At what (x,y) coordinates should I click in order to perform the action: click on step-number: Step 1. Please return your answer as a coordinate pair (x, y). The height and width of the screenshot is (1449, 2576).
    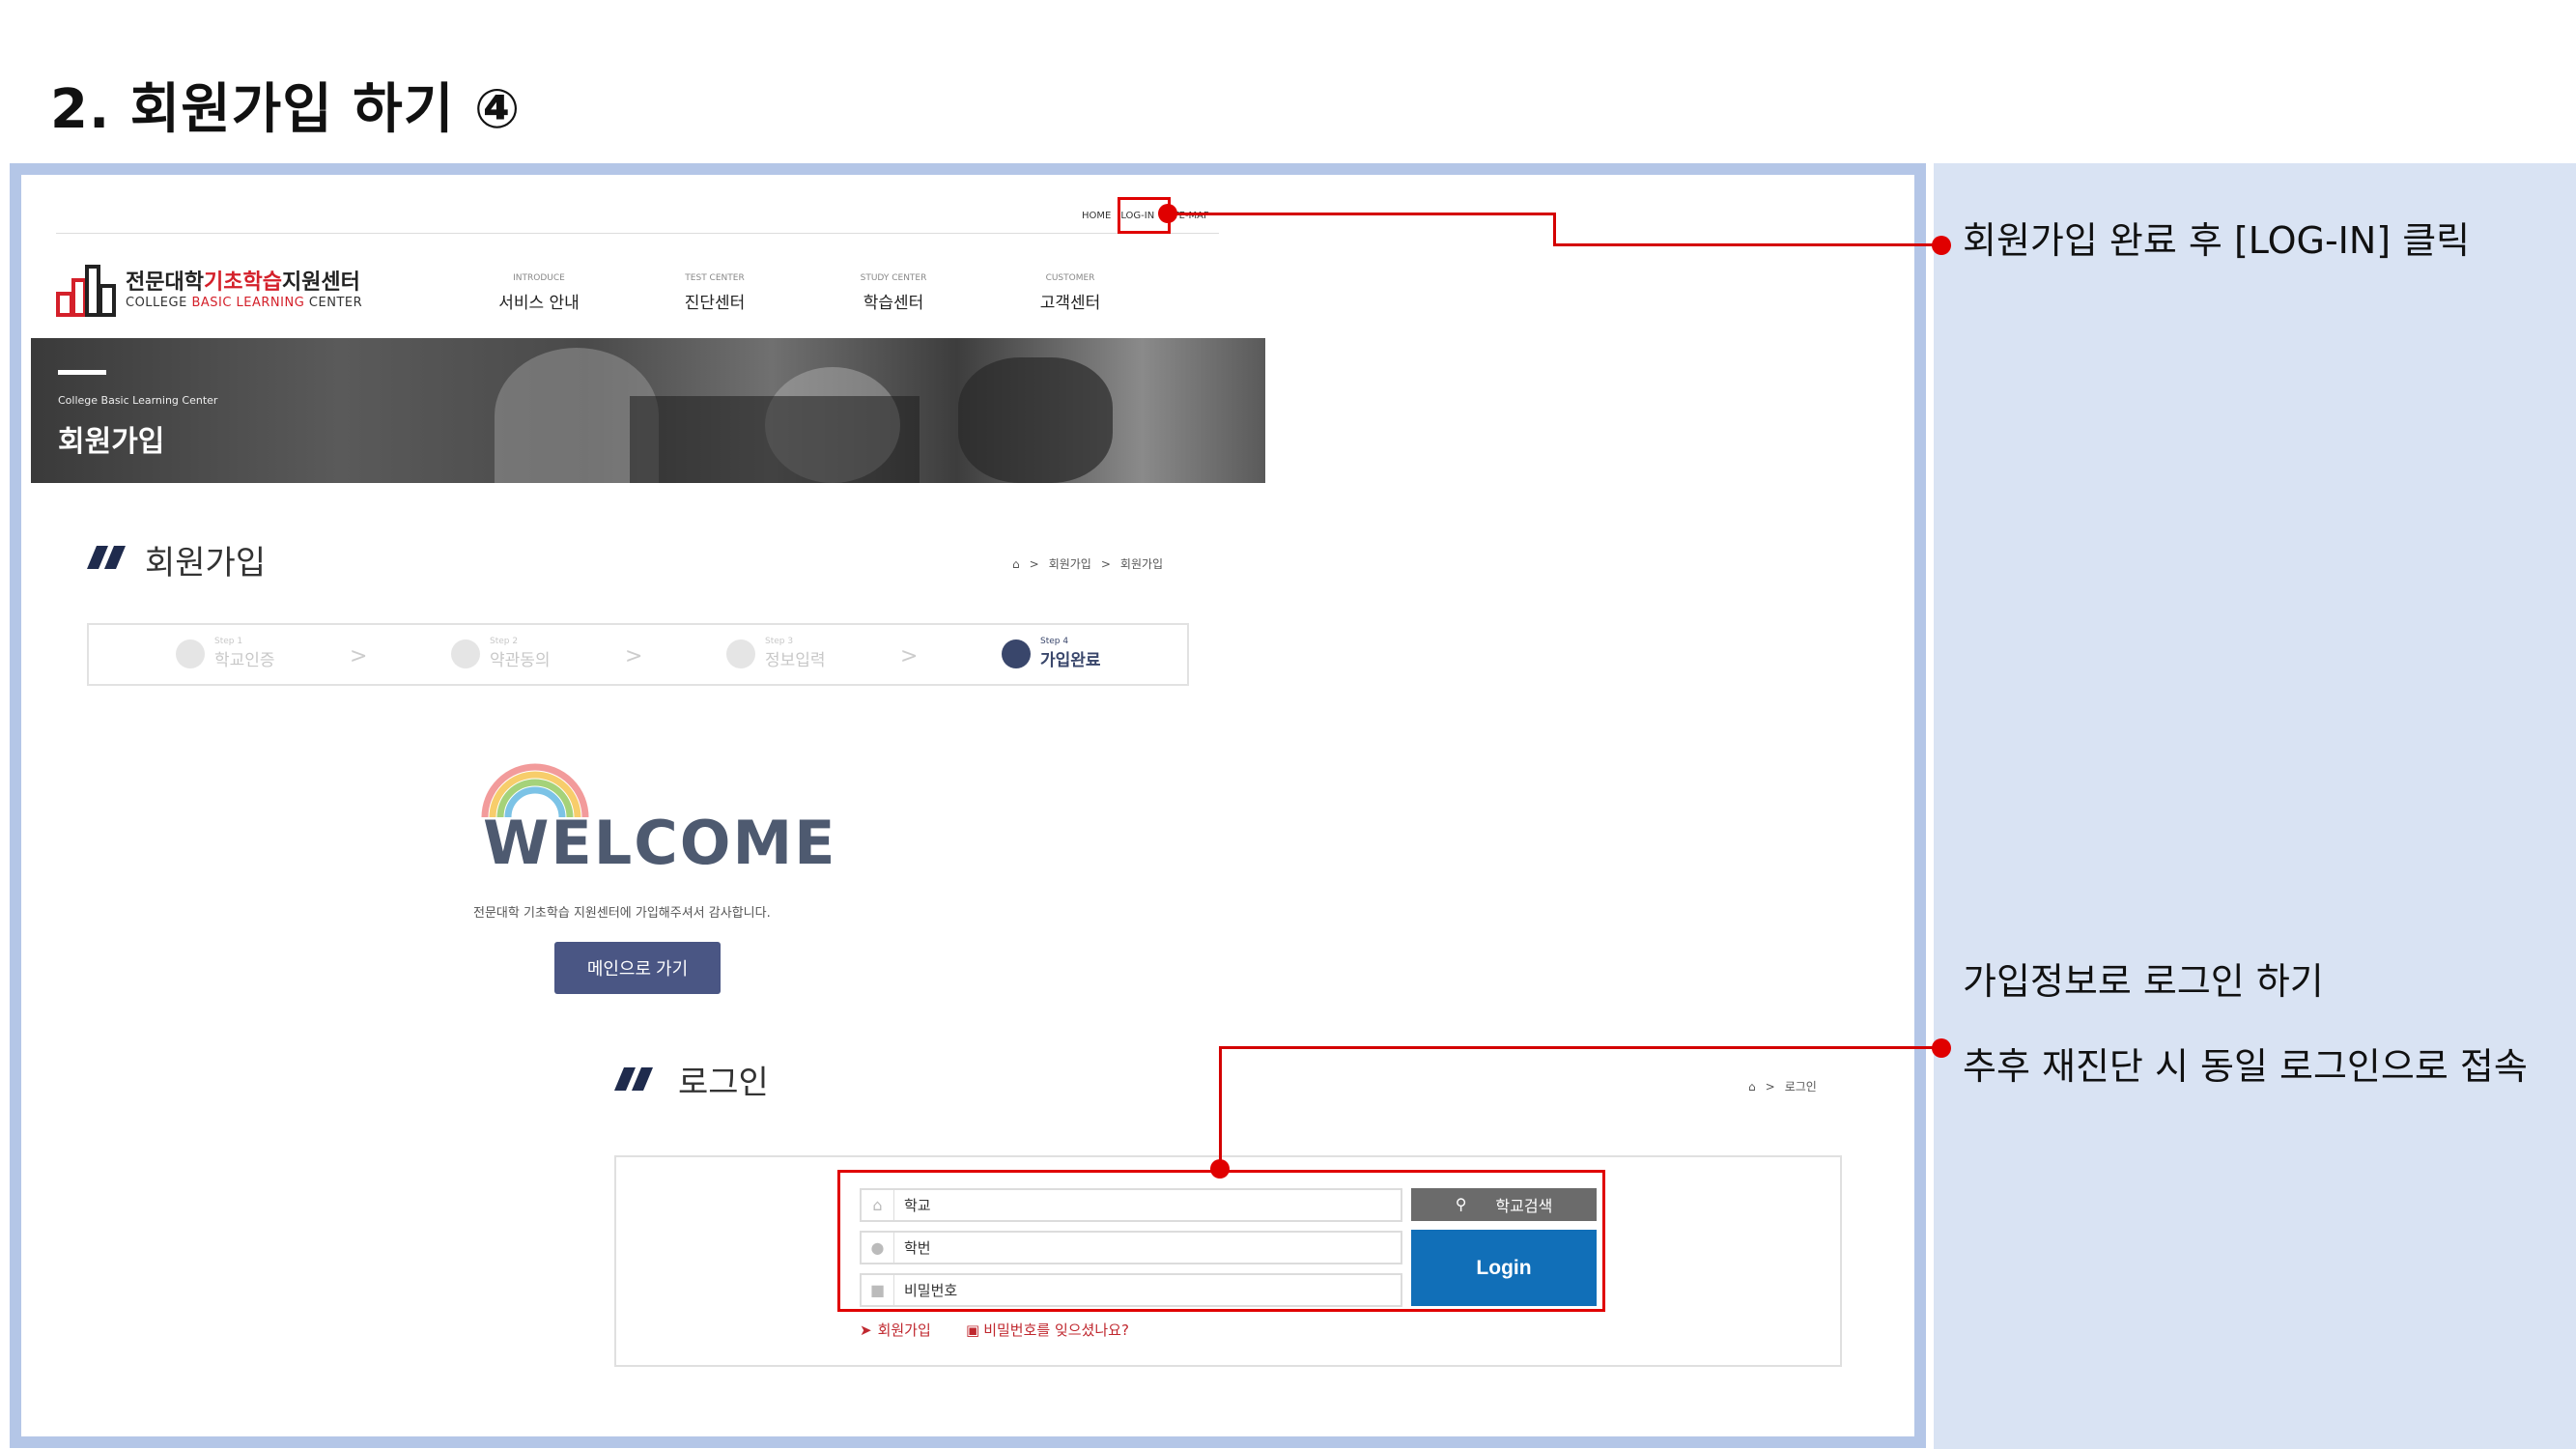
    Looking at the image, I should click on (228, 641).